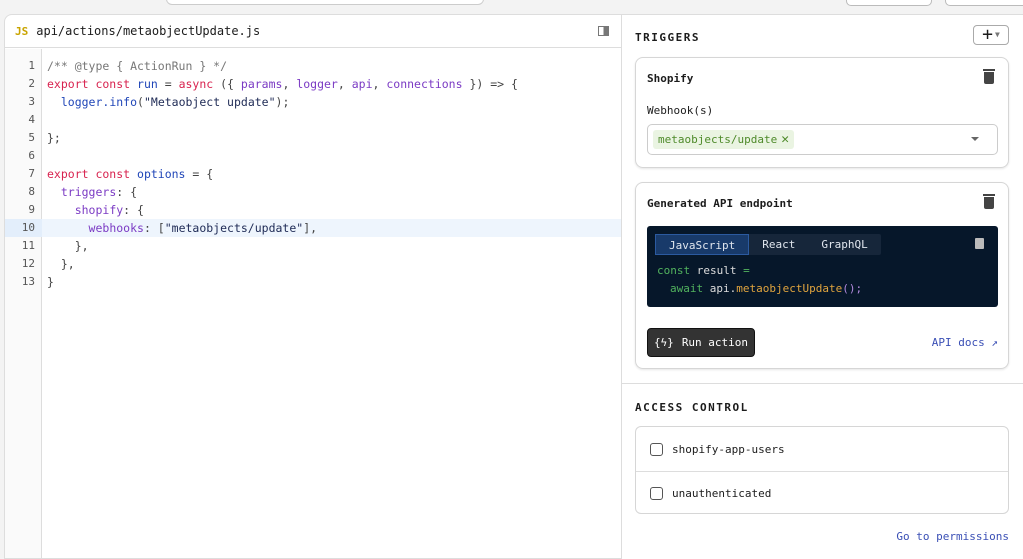 The height and width of the screenshot is (559, 1023). What do you see at coordinates (95, 210) in the screenshot?
I see `line-text: shopify: {` at bounding box center [95, 210].